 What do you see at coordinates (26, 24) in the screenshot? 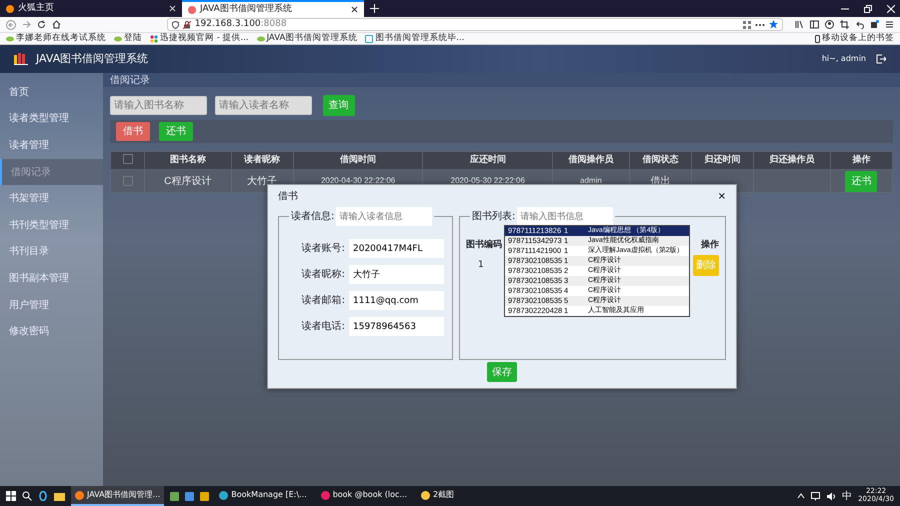
I see `forward-icon` at bounding box center [26, 24].